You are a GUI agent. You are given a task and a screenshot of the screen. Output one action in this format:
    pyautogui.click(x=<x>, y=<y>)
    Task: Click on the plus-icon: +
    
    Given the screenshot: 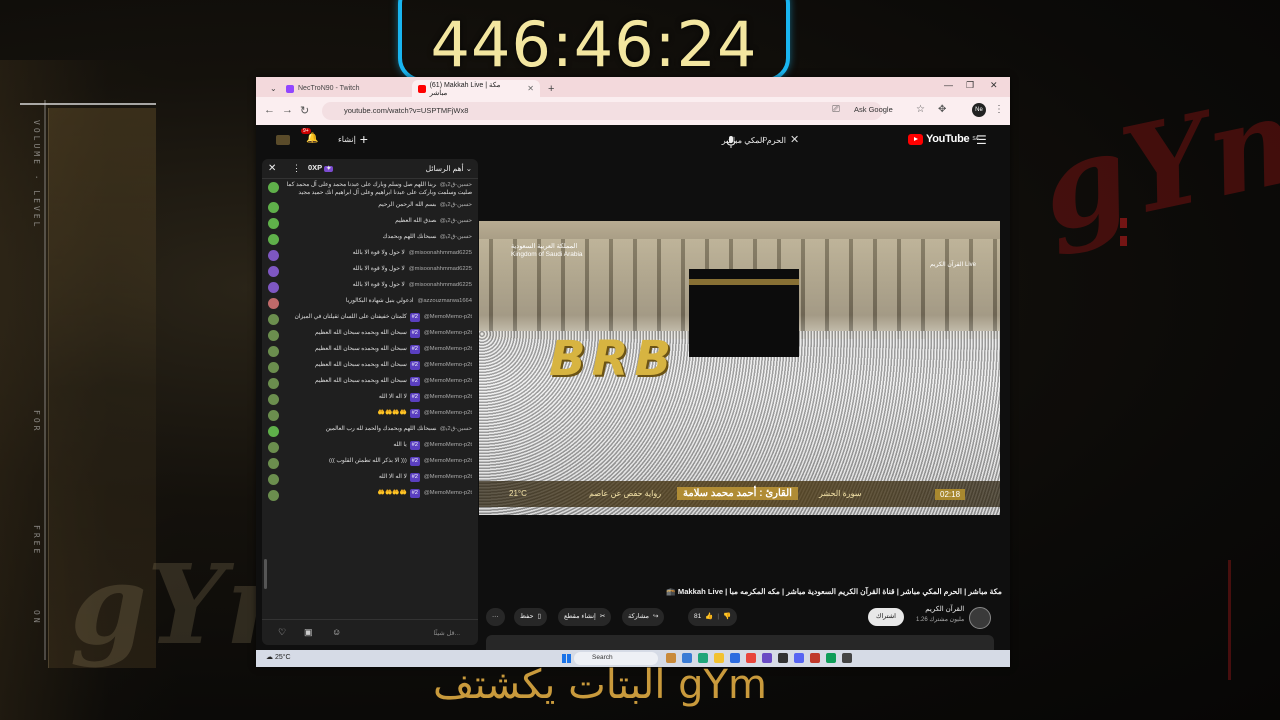 What is the action you would take?
    pyautogui.click(x=363, y=139)
    